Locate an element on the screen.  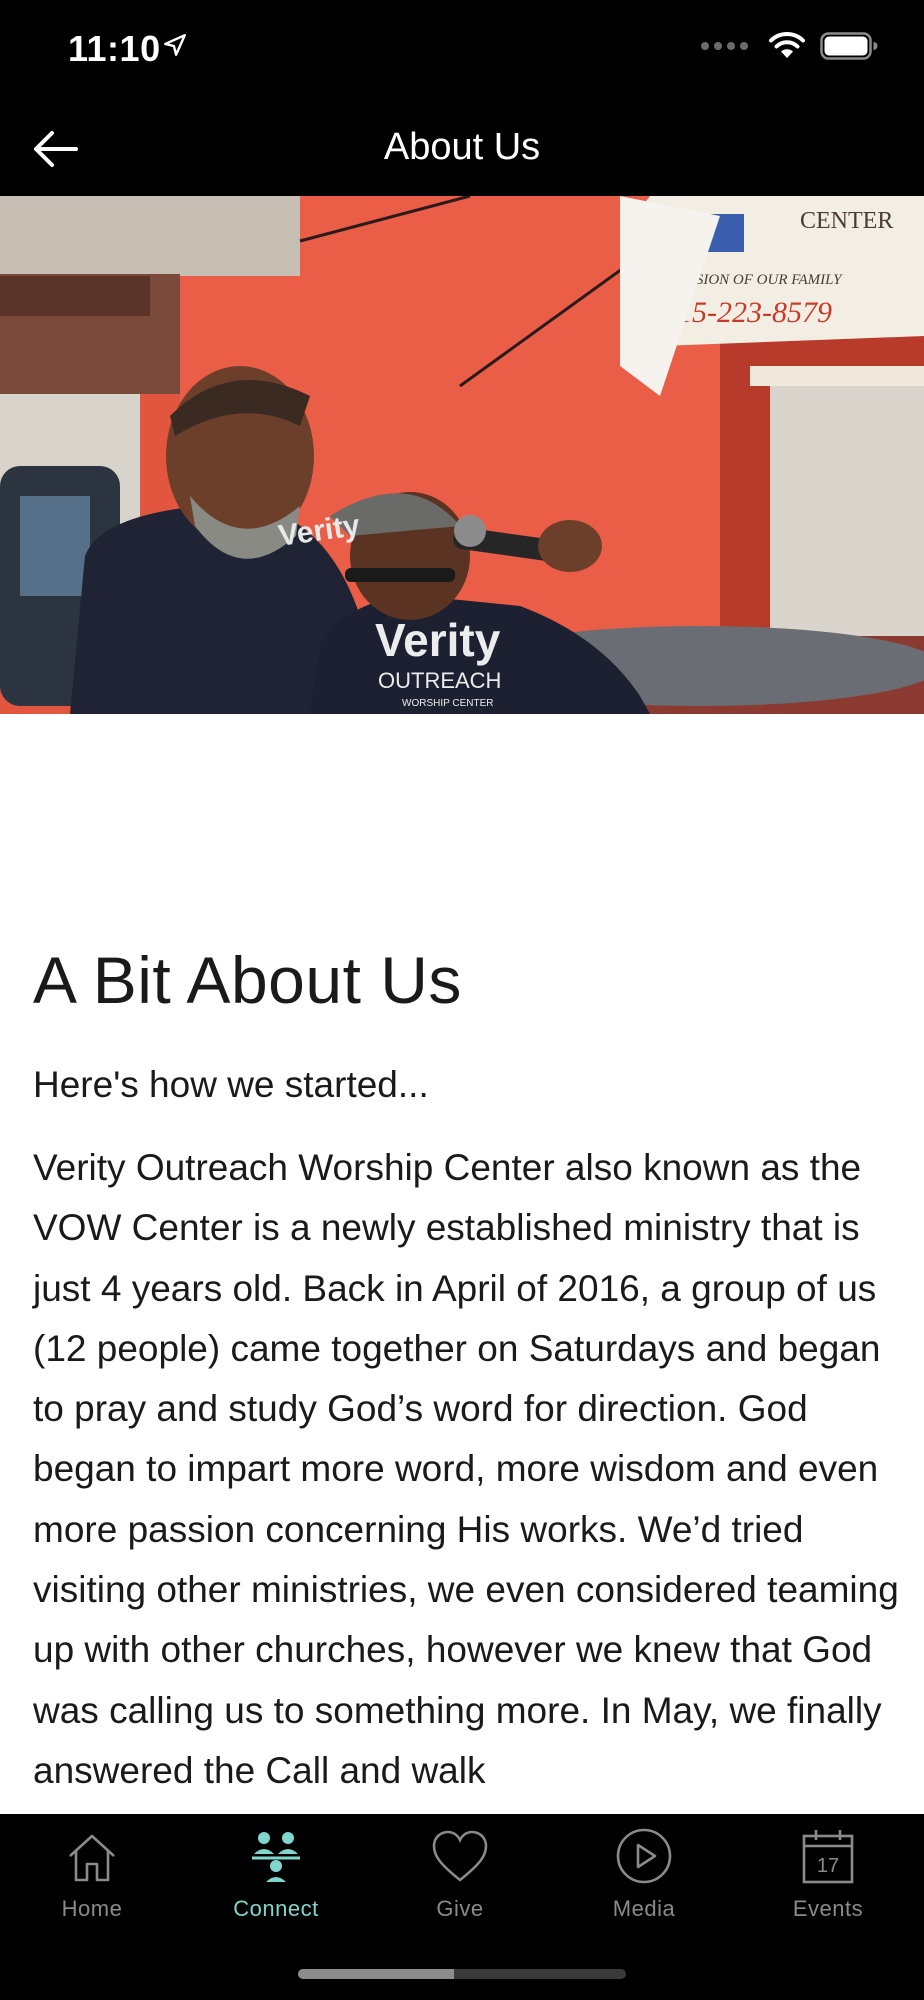
status-indicators is located at coordinates (789, 46).